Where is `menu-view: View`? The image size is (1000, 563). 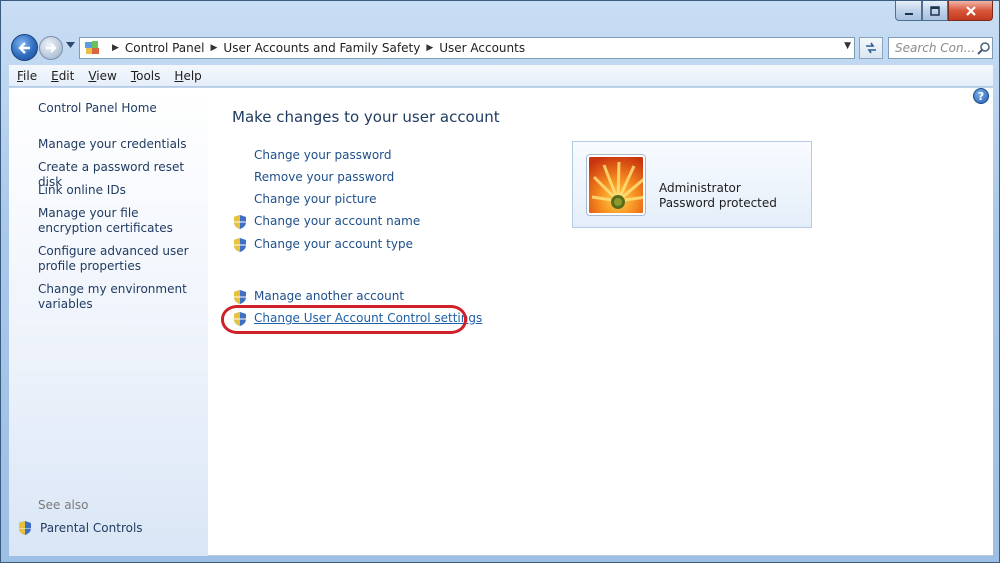 menu-view: View is located at coordinates (102, 76).